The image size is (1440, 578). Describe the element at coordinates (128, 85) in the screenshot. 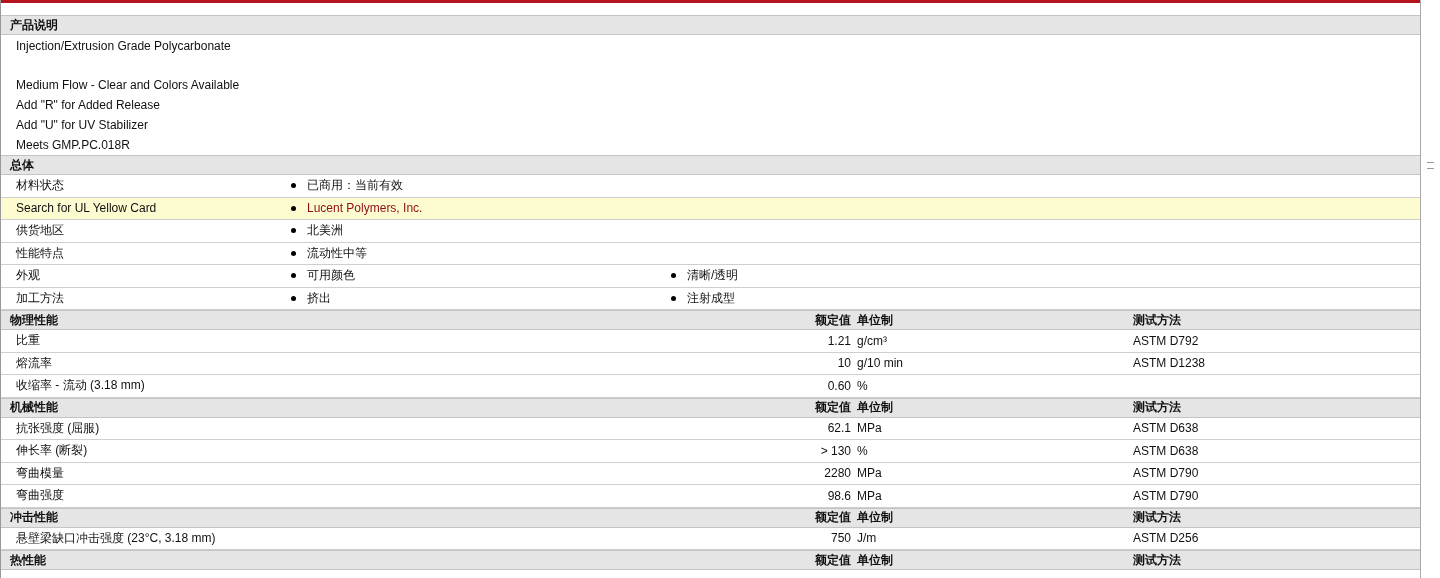

I see `description-text: Medium Flow - Clear and Colors Available` at that location.